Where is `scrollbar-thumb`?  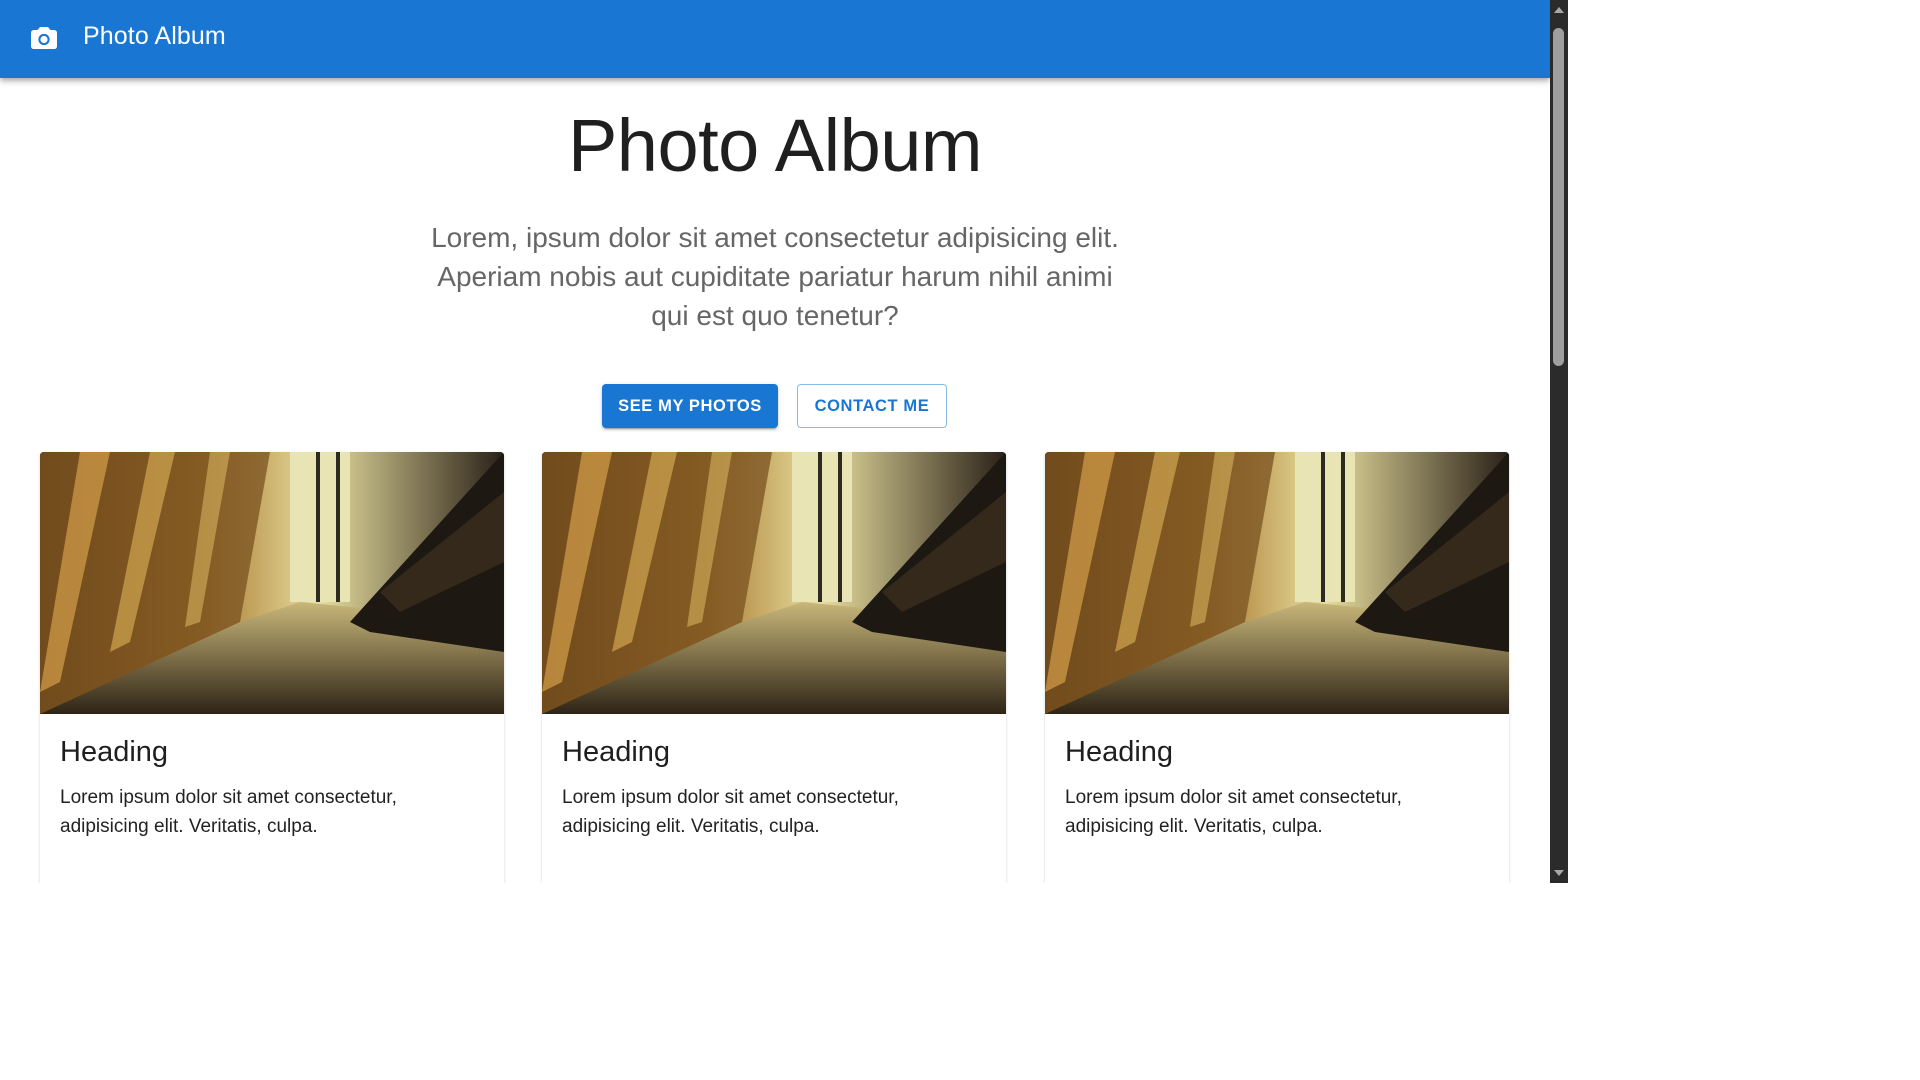
scrollbar-thumb is located at coordinates (1558, 197).